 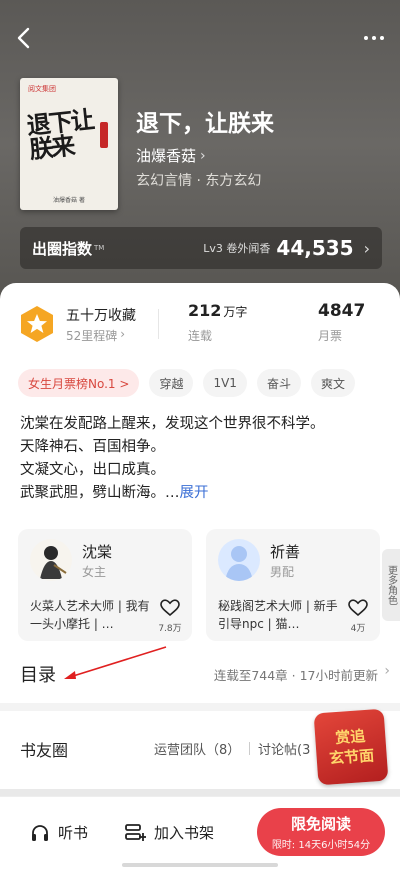 What do you see at coordinates (92, 336) in the screenshot?
I see `milestone-text: 52里程碑` at bounding box center [92, 336].